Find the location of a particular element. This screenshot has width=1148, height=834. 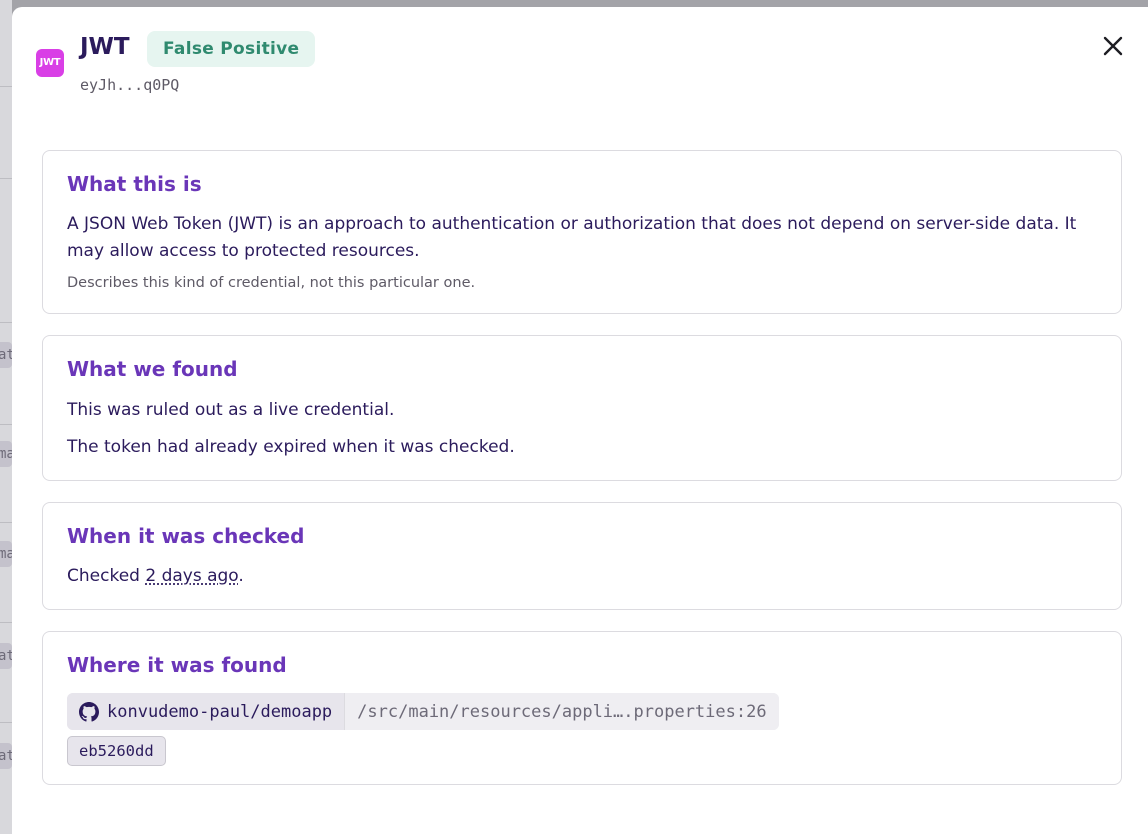

status-badge: False Positive is located at coordinates (231, 49).